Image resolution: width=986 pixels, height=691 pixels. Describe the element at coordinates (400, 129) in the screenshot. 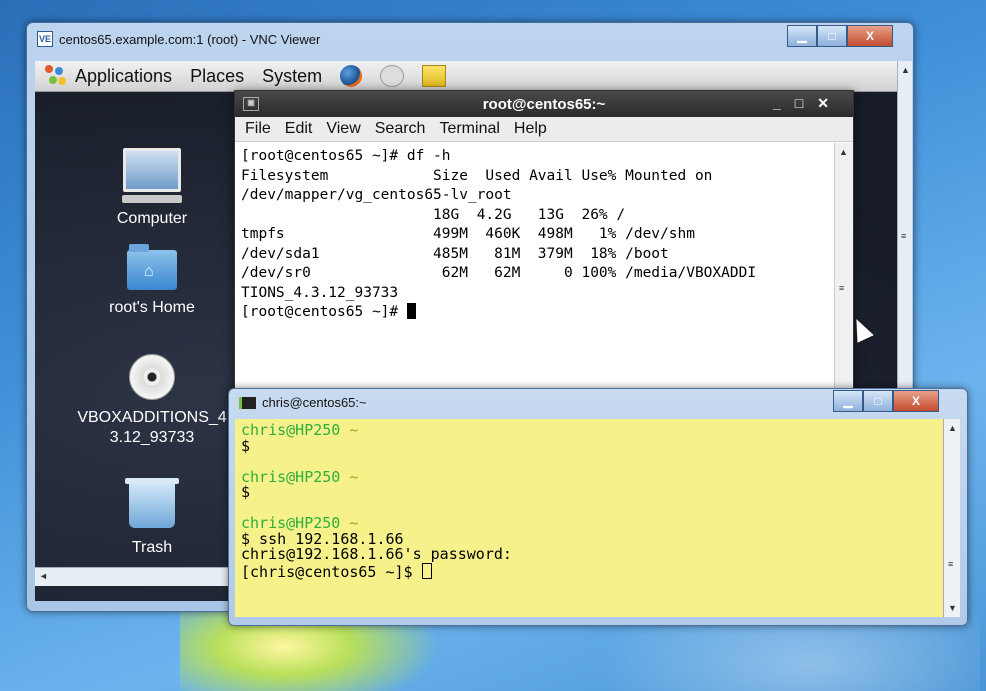

I see `menu-search: Search` at that location.